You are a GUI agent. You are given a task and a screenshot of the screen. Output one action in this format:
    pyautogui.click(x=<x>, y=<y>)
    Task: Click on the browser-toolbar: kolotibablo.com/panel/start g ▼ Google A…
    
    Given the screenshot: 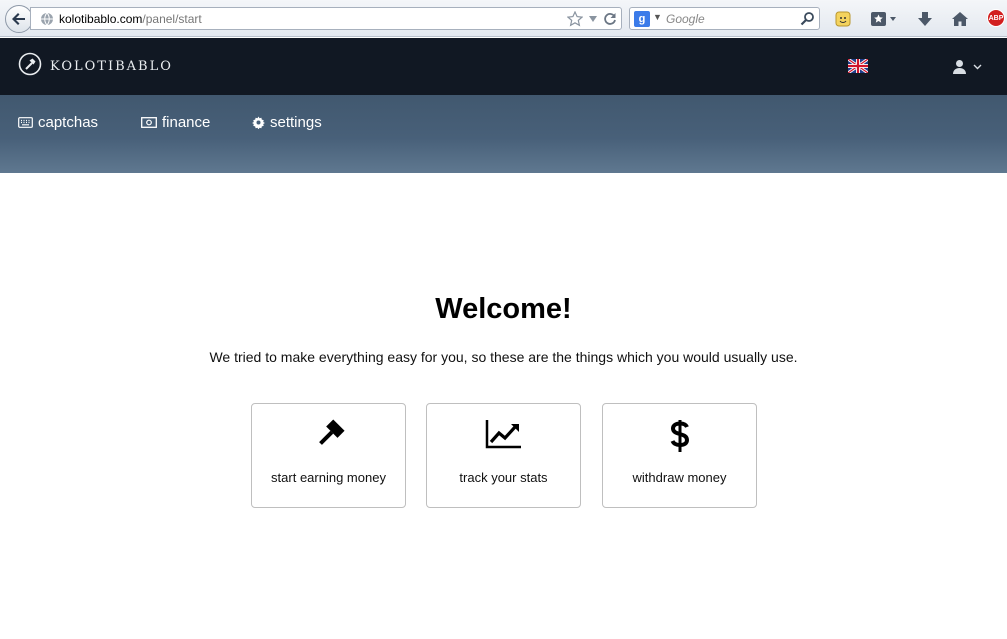 What is the action you would take?
    pyautogui.click(x=503, y=18)
    